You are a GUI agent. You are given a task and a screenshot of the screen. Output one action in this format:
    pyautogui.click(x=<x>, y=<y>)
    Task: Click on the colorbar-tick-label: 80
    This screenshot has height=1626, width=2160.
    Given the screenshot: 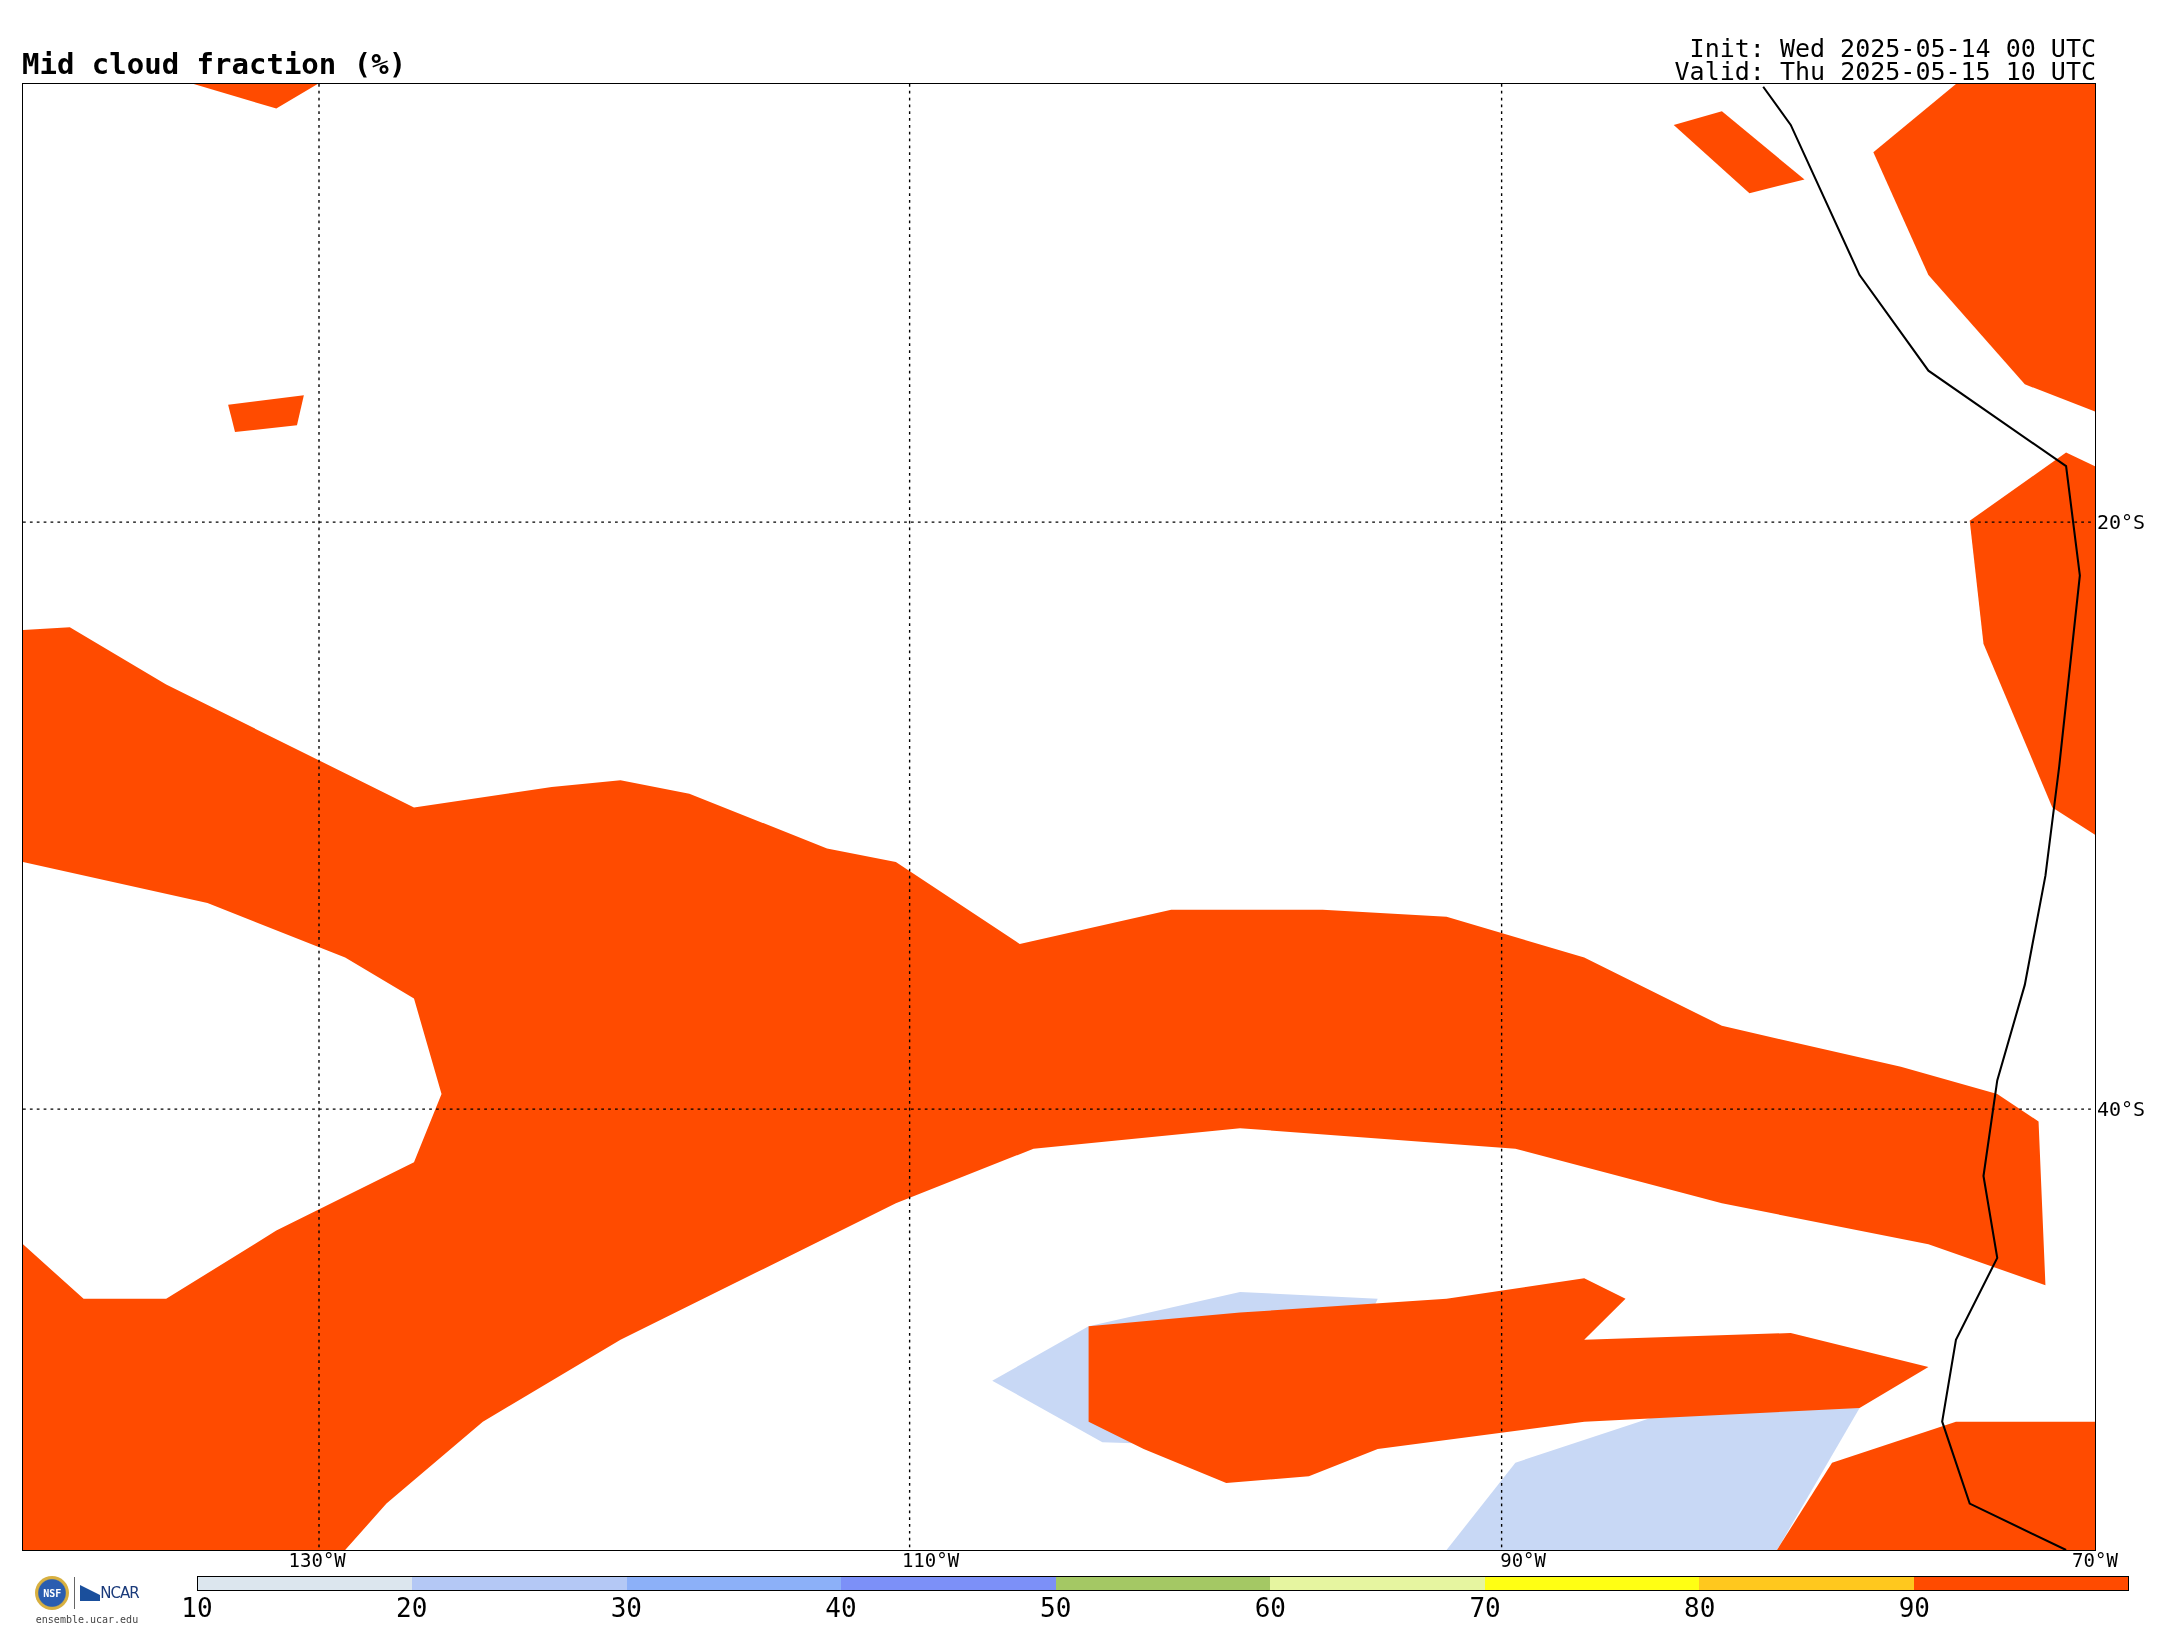 What is the action you would take?
    pyautogui.click(x=1700, y=1608)
    